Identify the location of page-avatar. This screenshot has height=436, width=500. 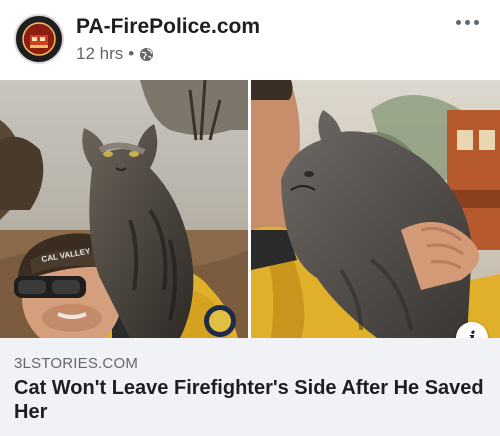
(39, 39).